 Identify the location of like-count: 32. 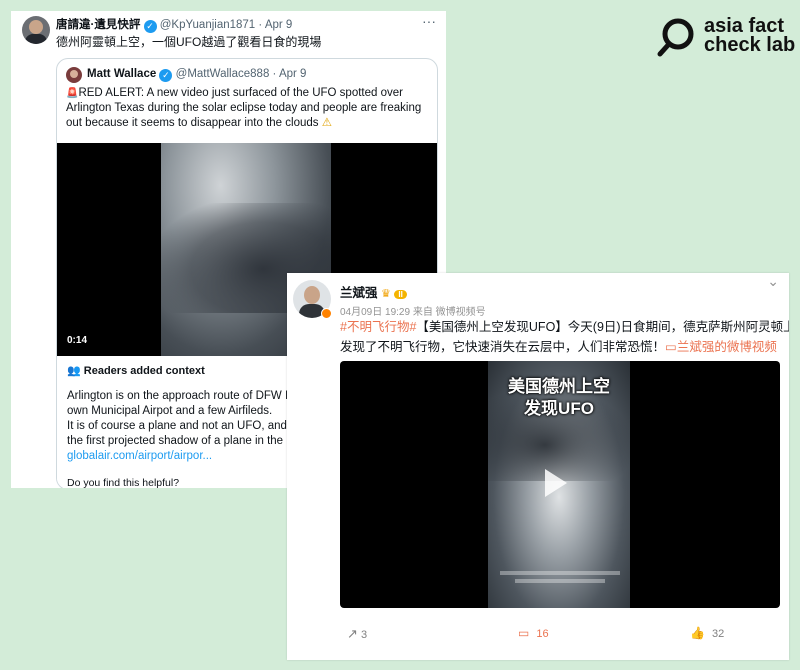
(718, 634).